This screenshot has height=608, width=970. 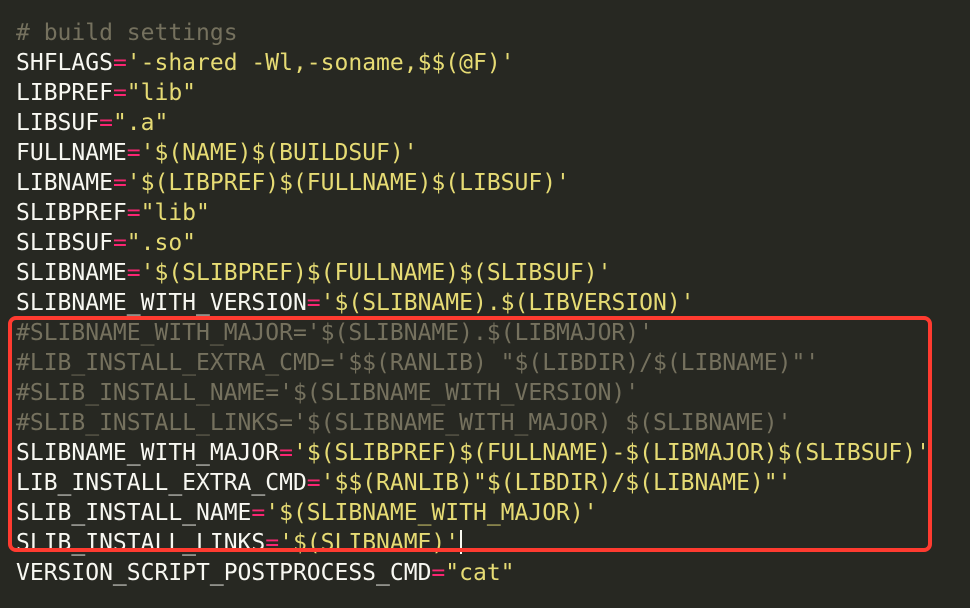 What do you see at coordinates (473, 543) in the screenshot?
I see `code-line: SLIB_INSTALL_LINKS='$(SLIBNAME)'` at bounding box center [473, 543].